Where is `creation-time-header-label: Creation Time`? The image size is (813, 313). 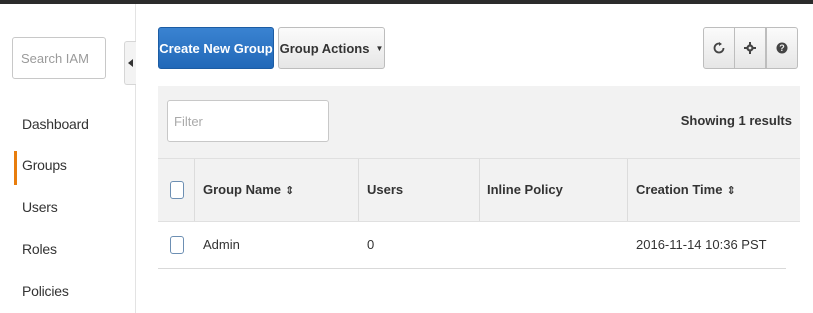
creation-time-header-label: Creation Time is located at coordinates (679, 189).